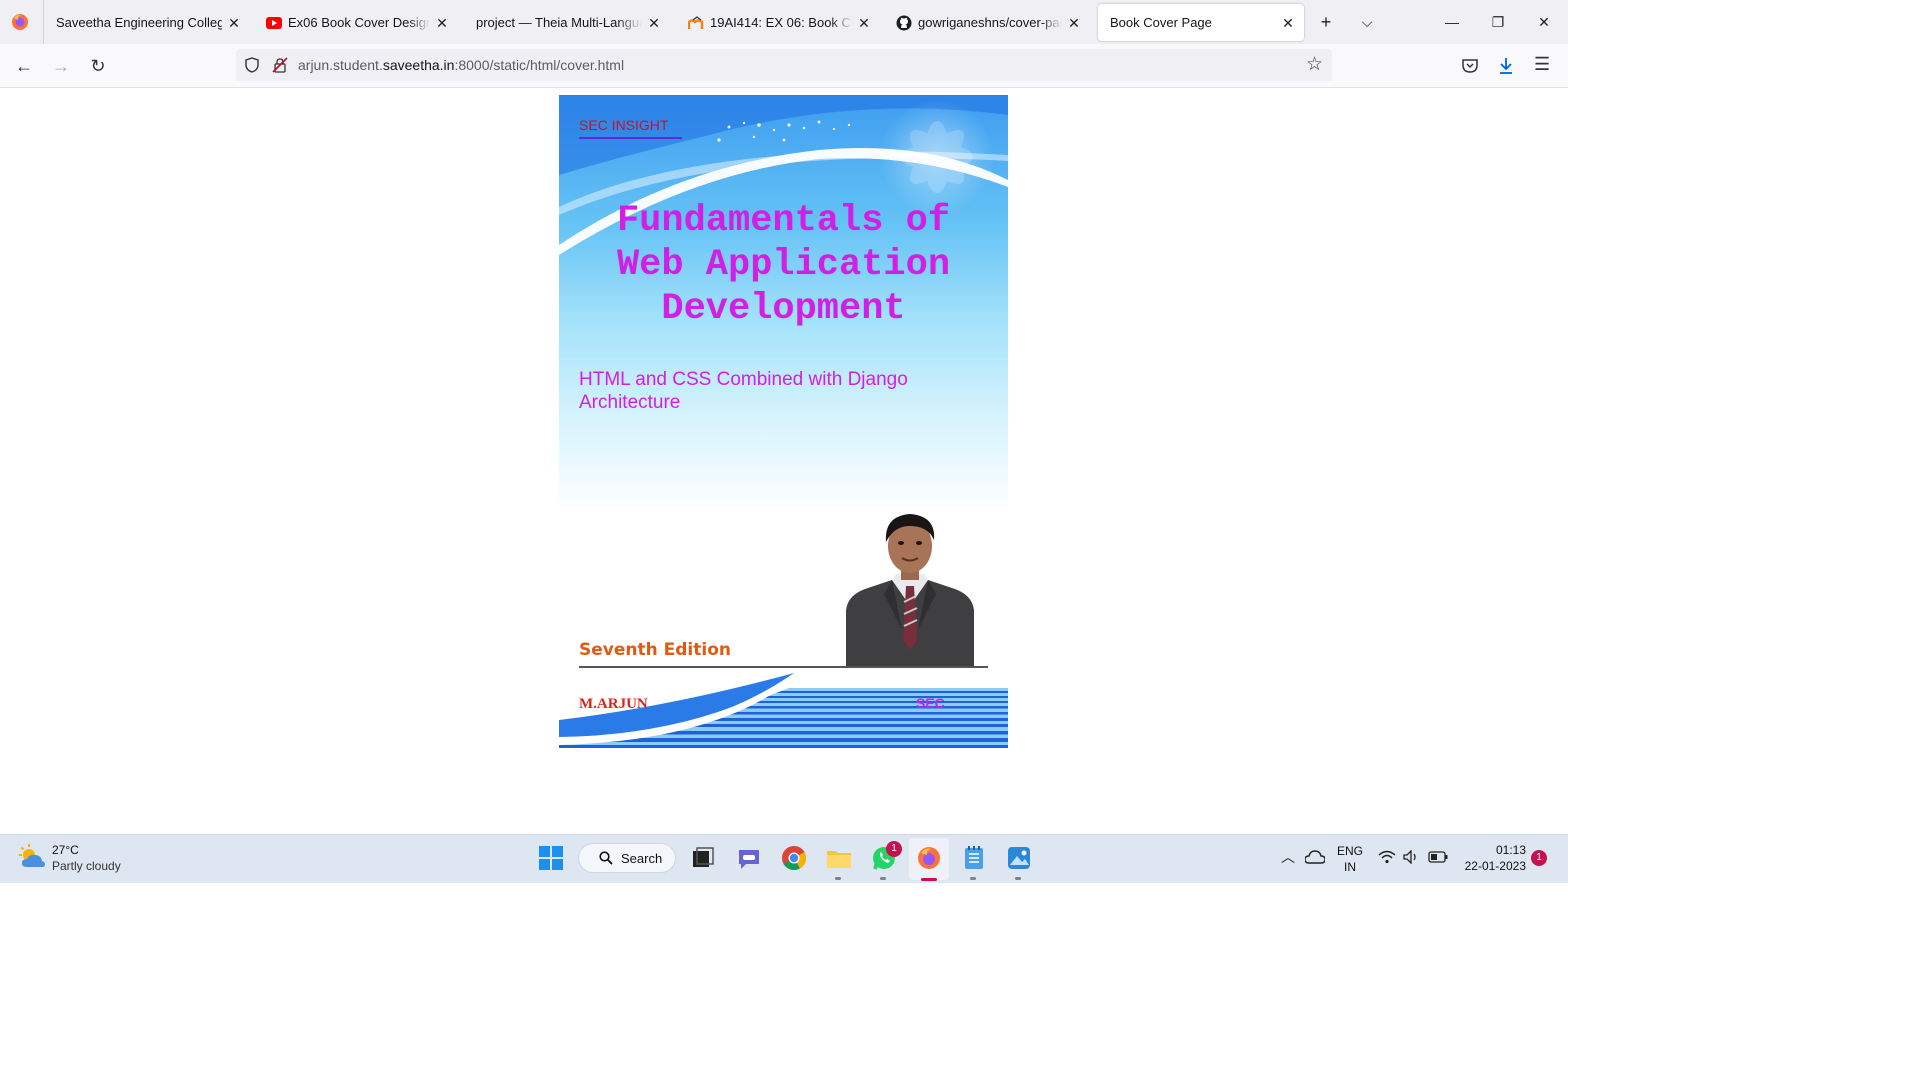  Describe the element at coordinates (613, 704) in the screenshot. I see `author-name: M.ARJUN` at that location.